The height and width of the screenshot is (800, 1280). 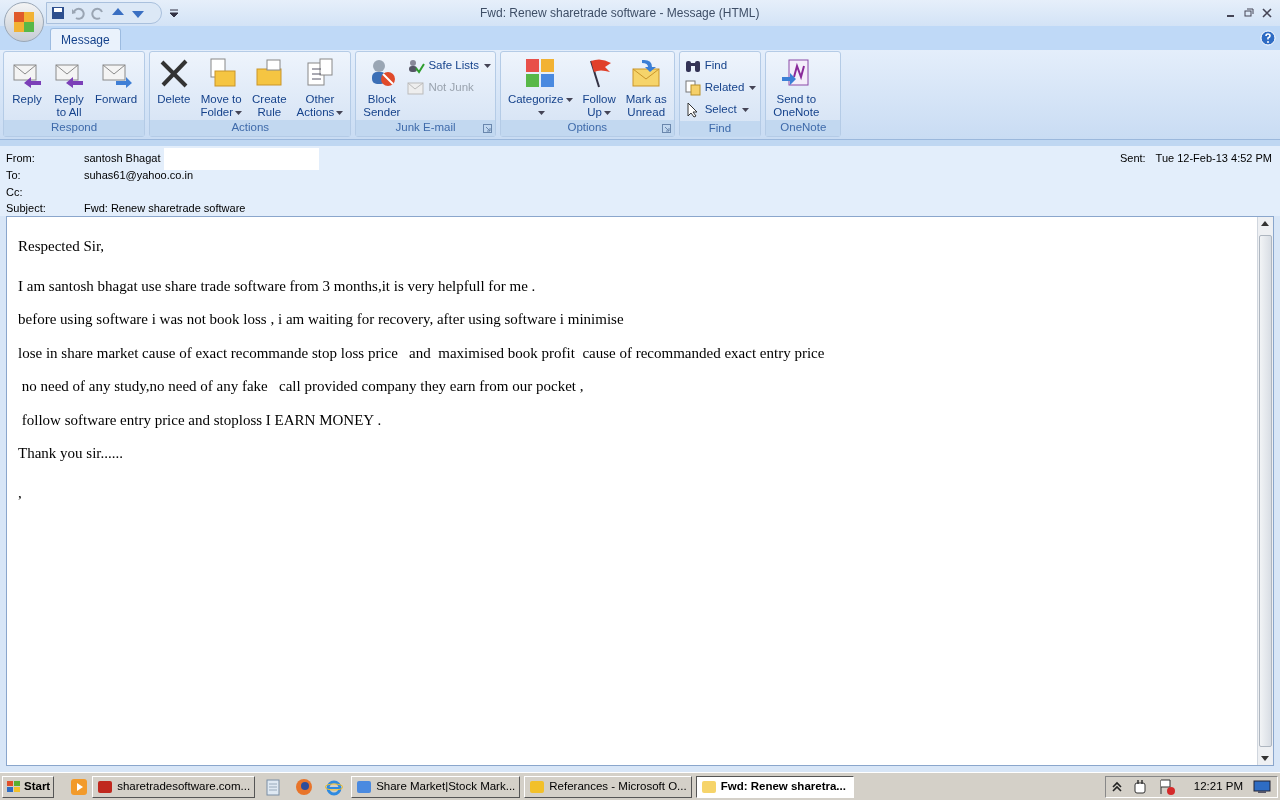 What do you see at coordinates (382, 87) in the screenshot?
I see `ribbon-button: Block Sender` at bounding box center [382, 87].